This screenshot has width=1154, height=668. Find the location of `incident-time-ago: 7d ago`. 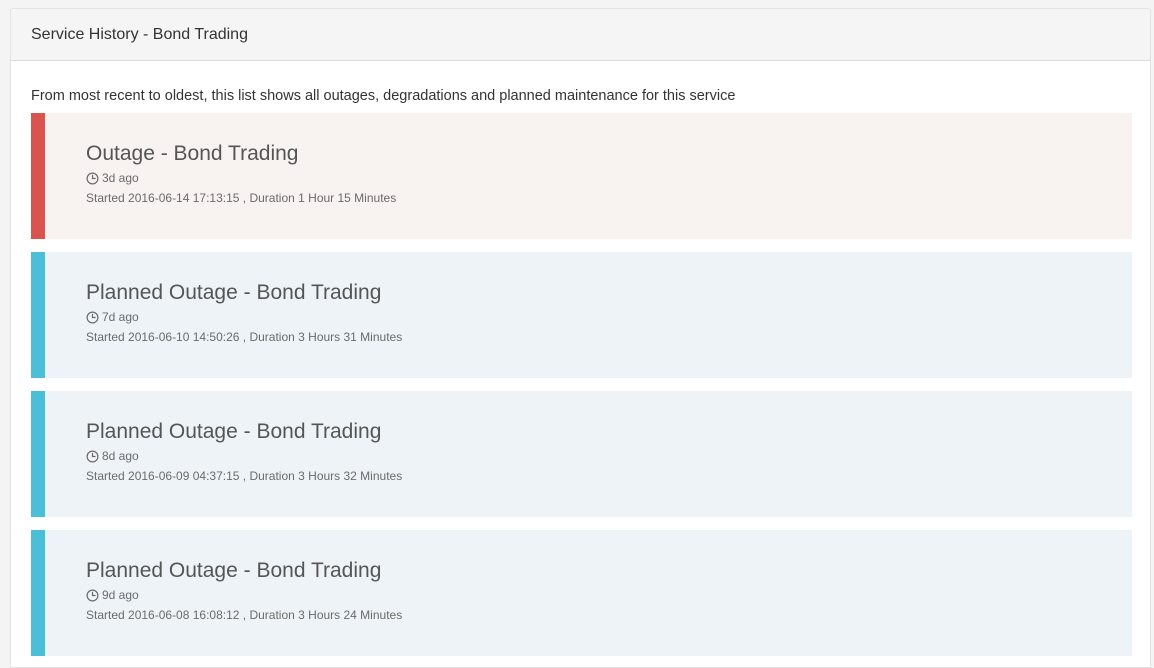

incident-time-ago: 7d ago is located at coordinates (609, 317).